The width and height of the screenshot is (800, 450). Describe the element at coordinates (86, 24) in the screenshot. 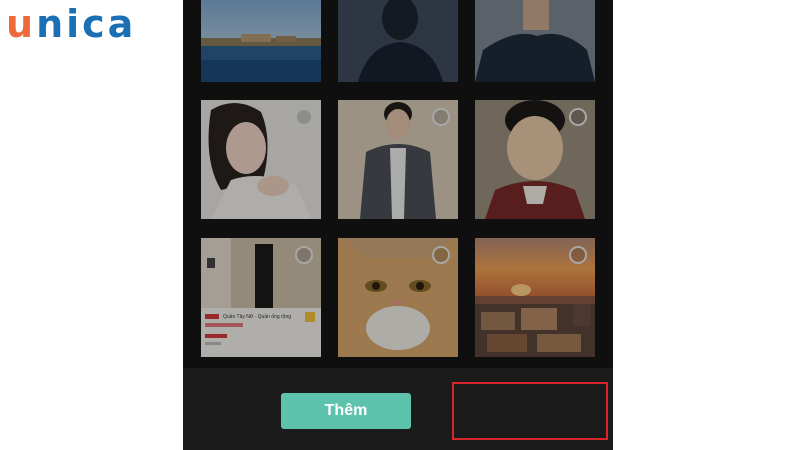

I see `logo-part-nica: nica` at that location.